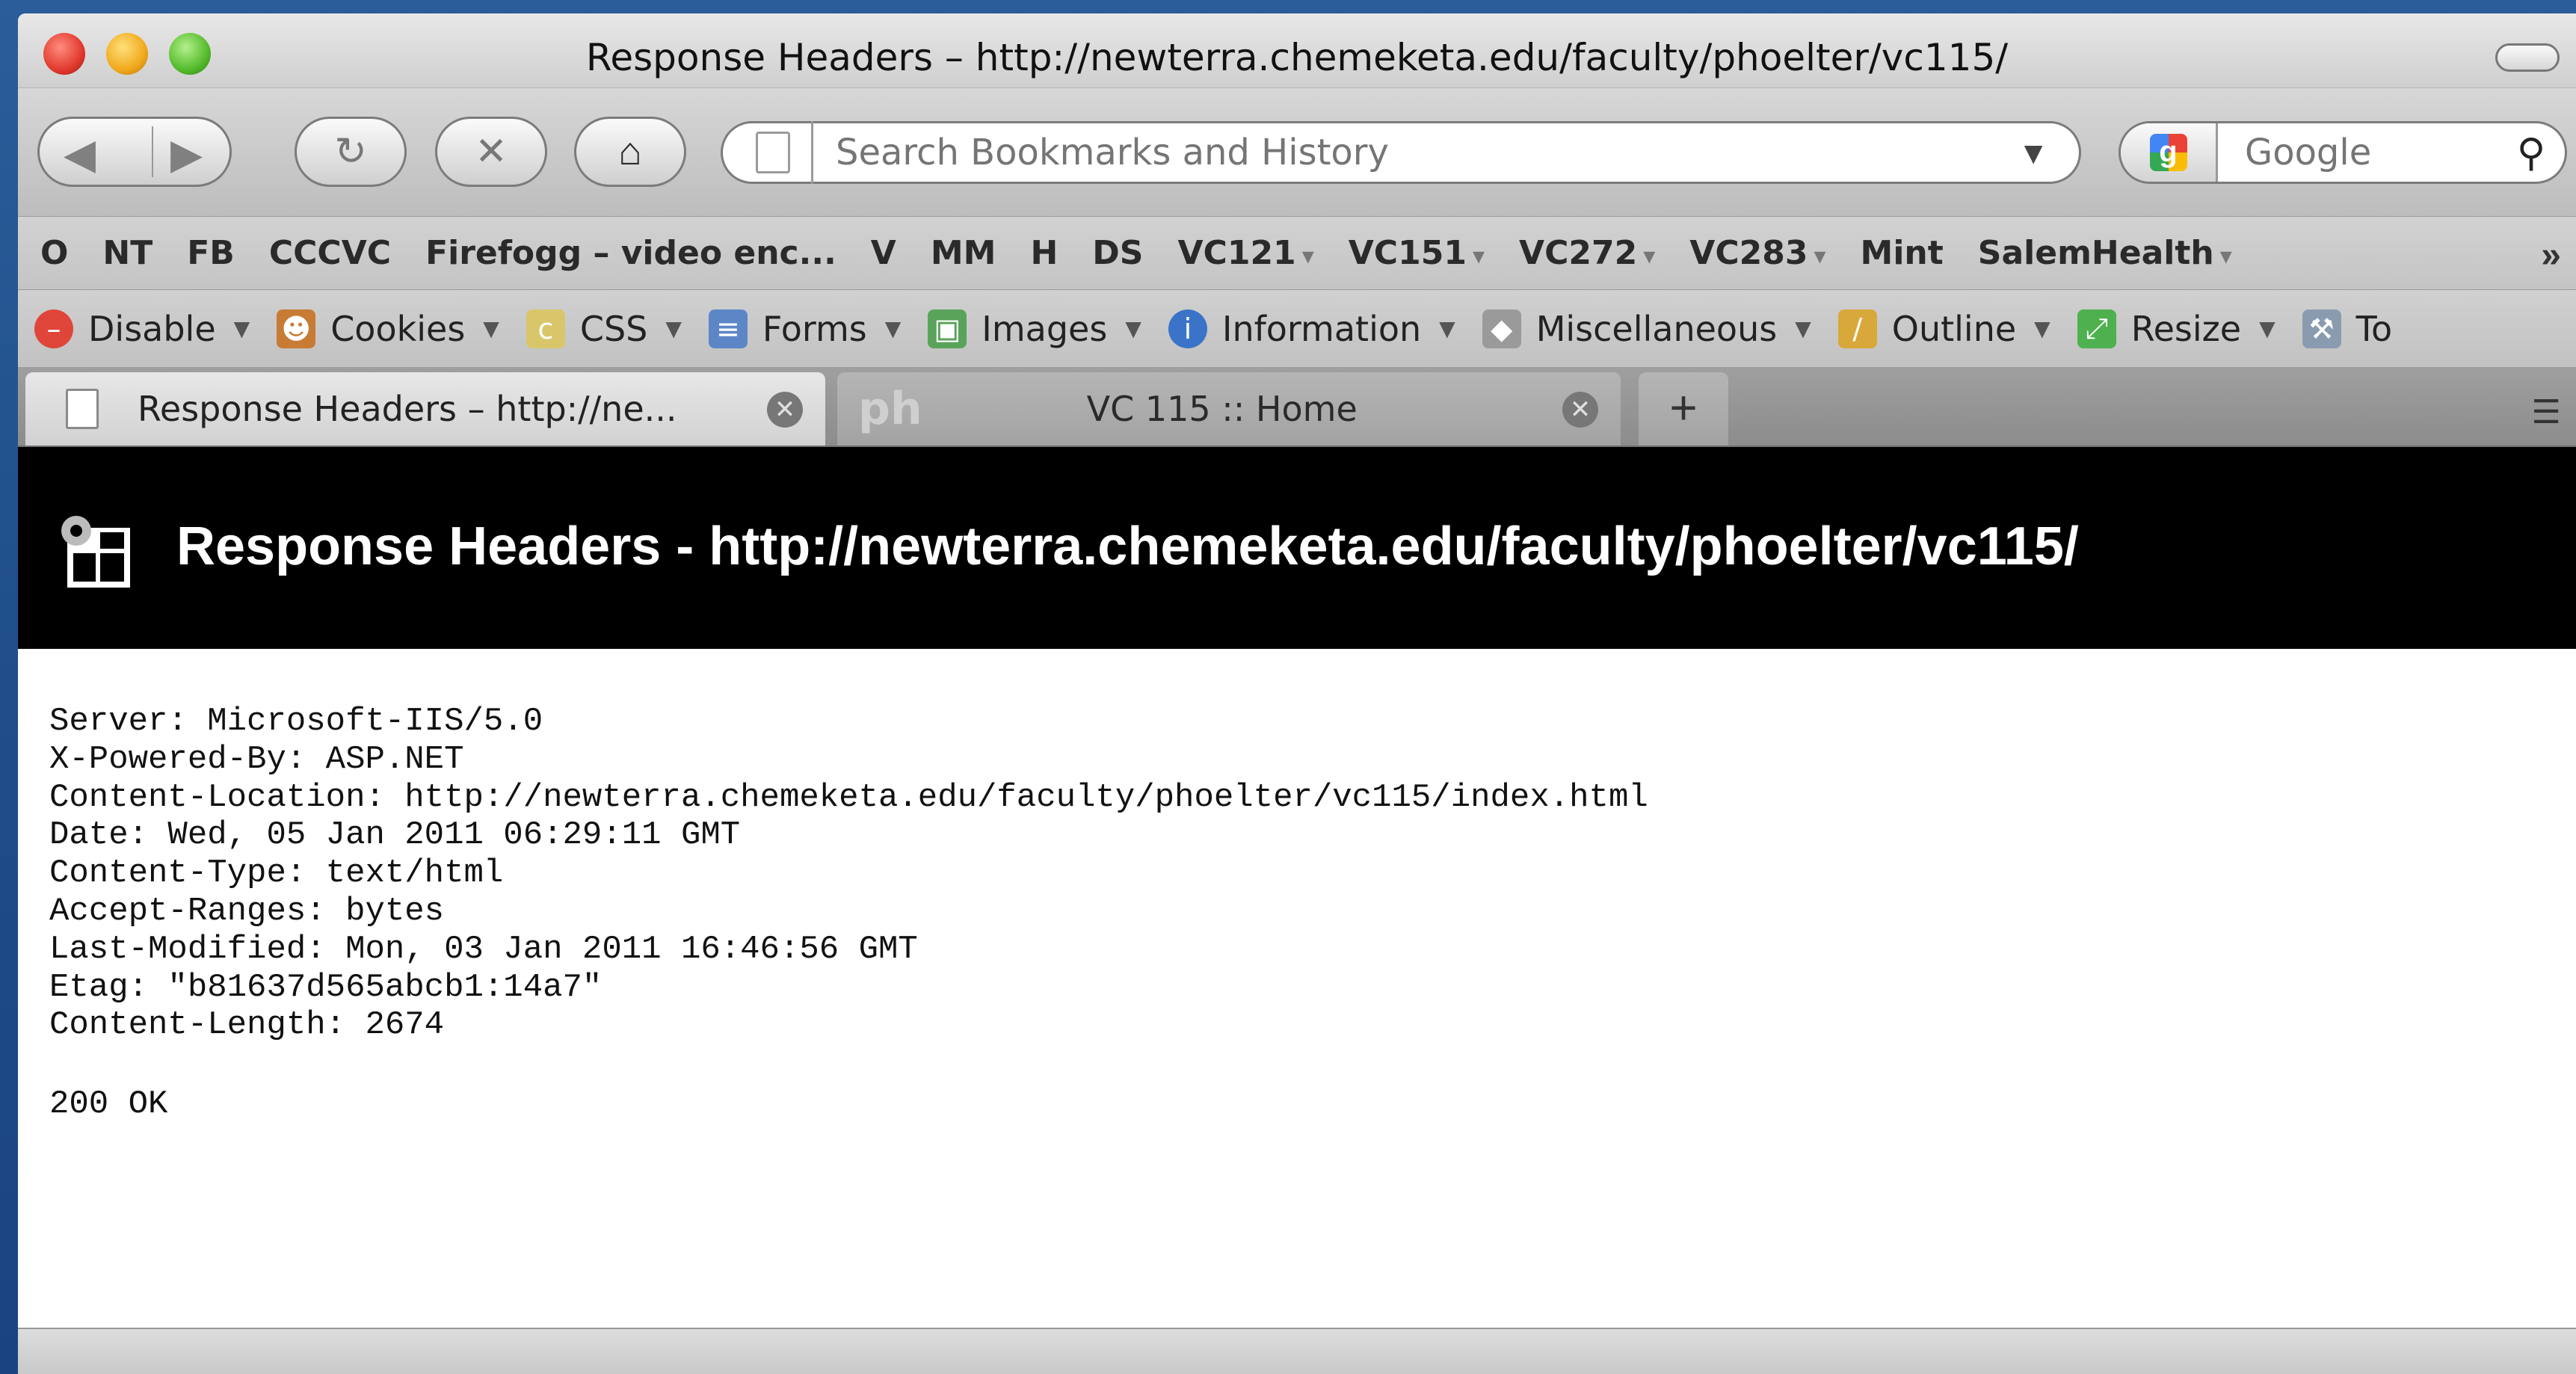 This screenshot has height=1374, width=2576. Describe the element at coordinates (1954, 328) in the screenshot. I see `devtool-label: Outline` at that location.